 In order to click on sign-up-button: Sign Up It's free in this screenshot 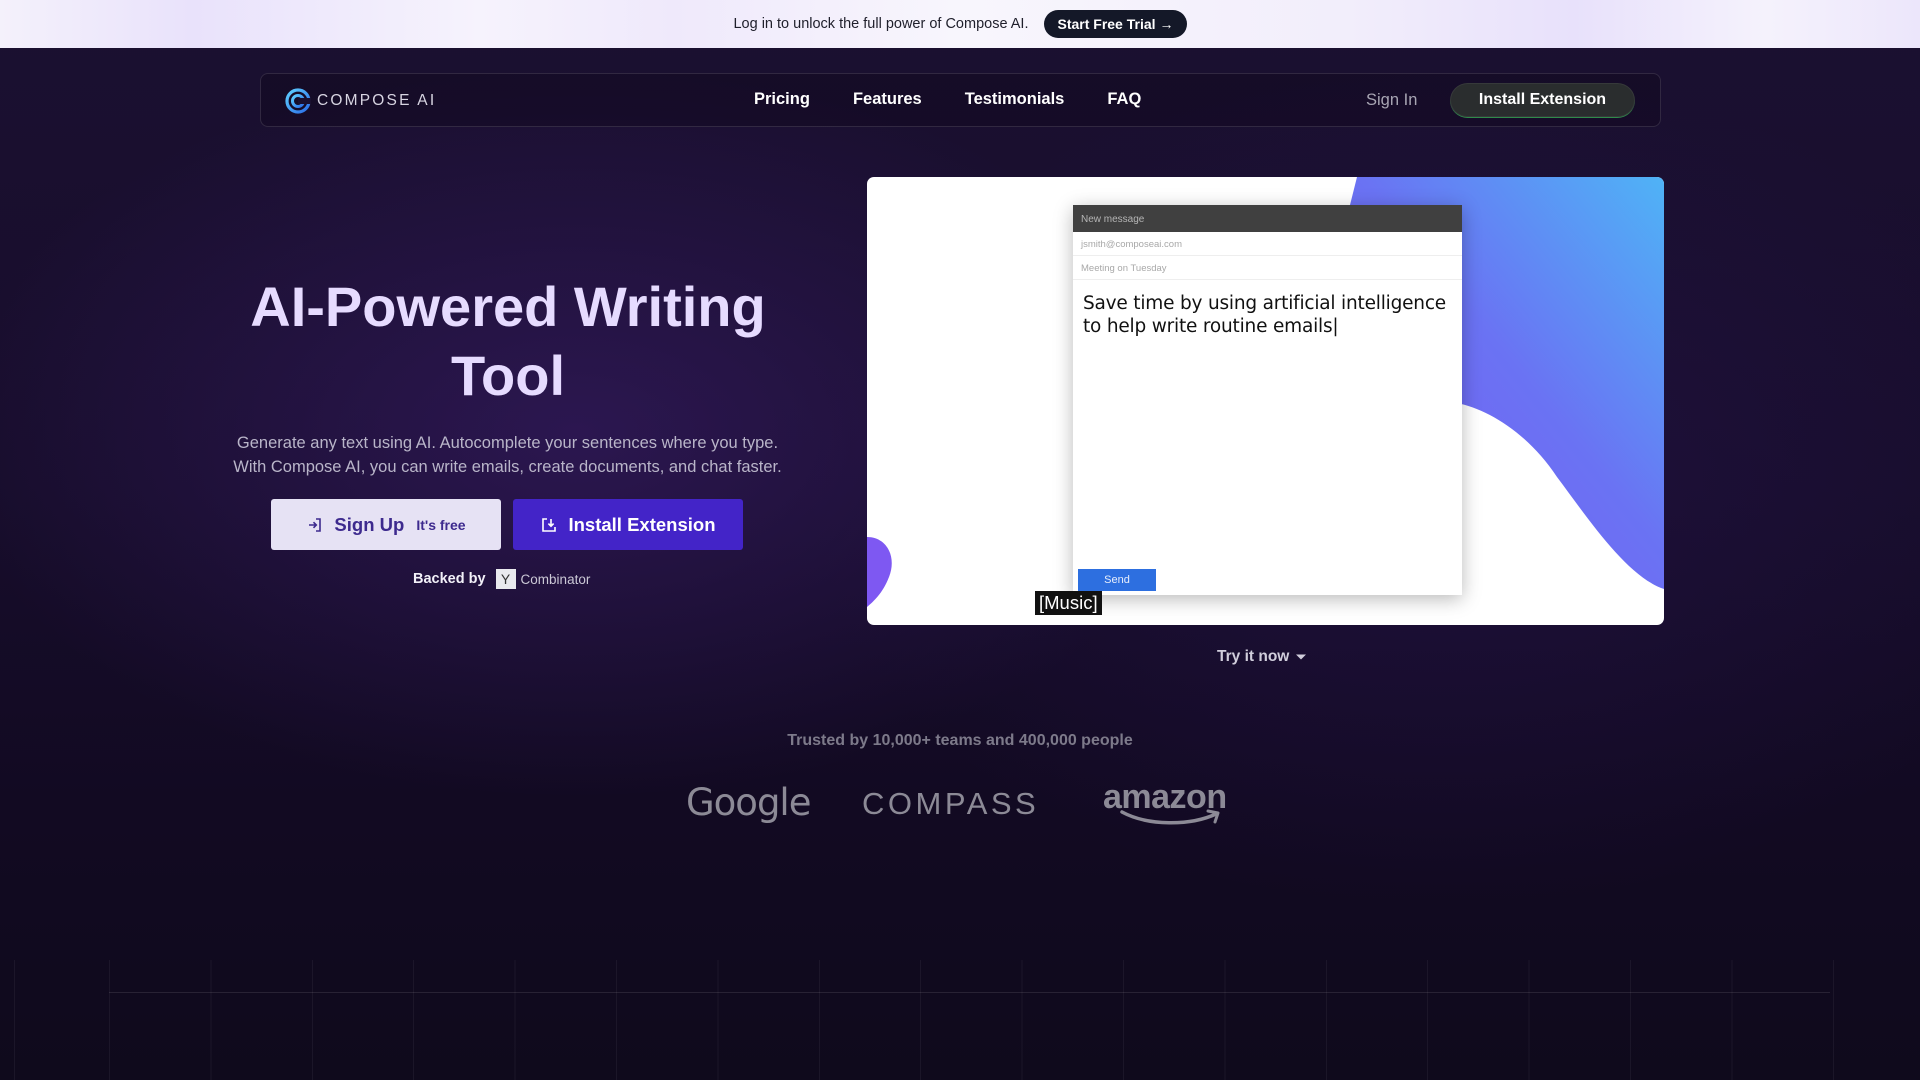, I will do `click(386, 524)`.